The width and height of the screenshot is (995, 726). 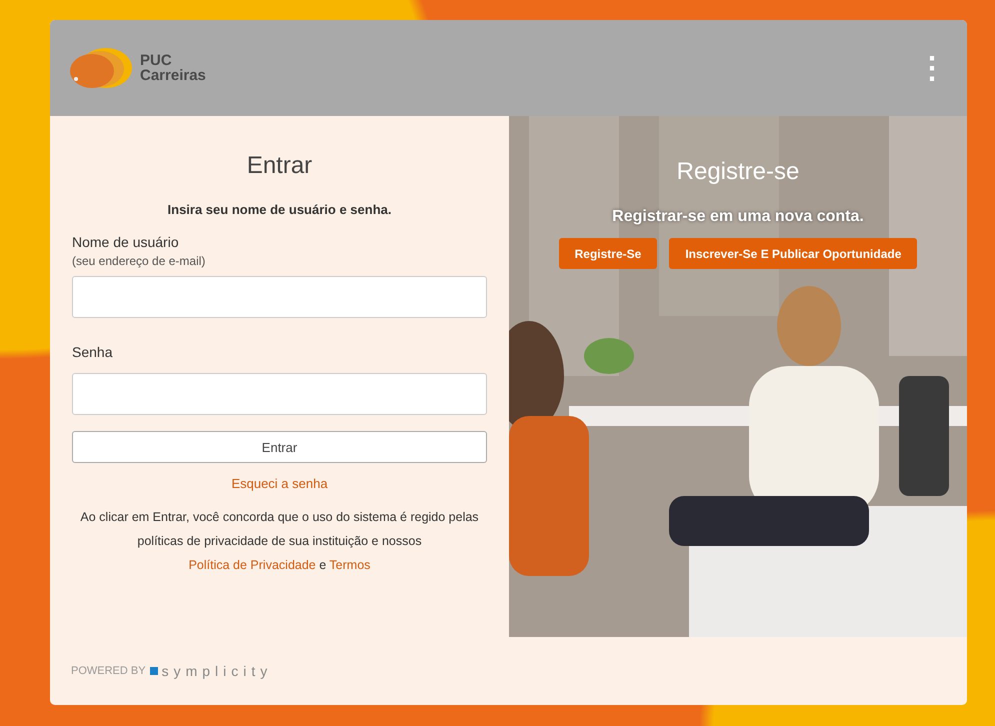 What do you see at coordinates (217, 671) in the screenshot?
I see `brand-logo-text: symplicity` at bounding box center [217, 671].